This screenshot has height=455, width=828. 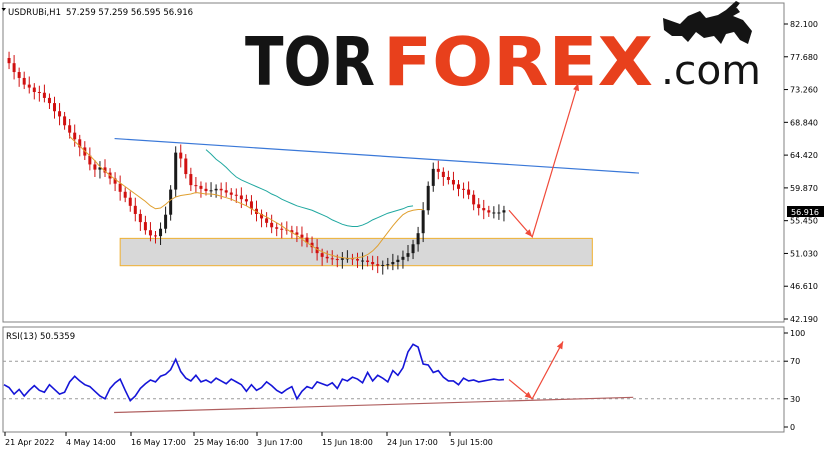 I want to click on rsi-trendline, so click(x=374, y=405).